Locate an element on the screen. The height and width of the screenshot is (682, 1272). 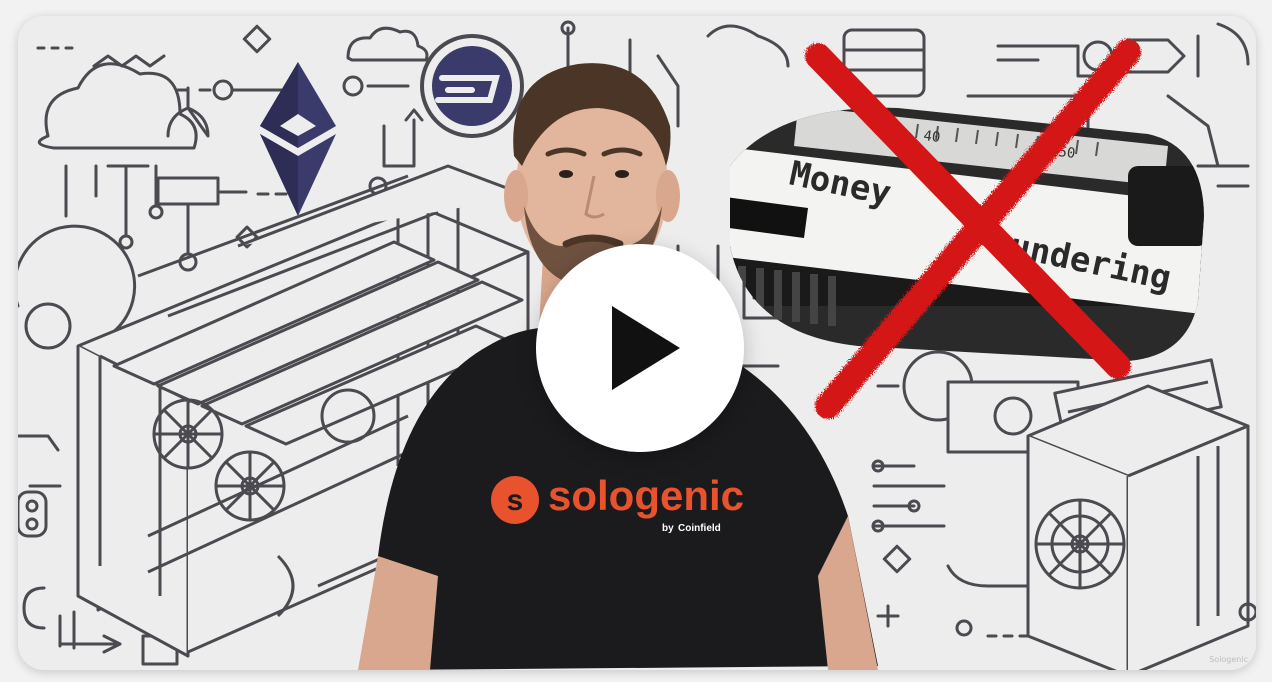
shirt-byline: by is located at coordinates (668, 528).